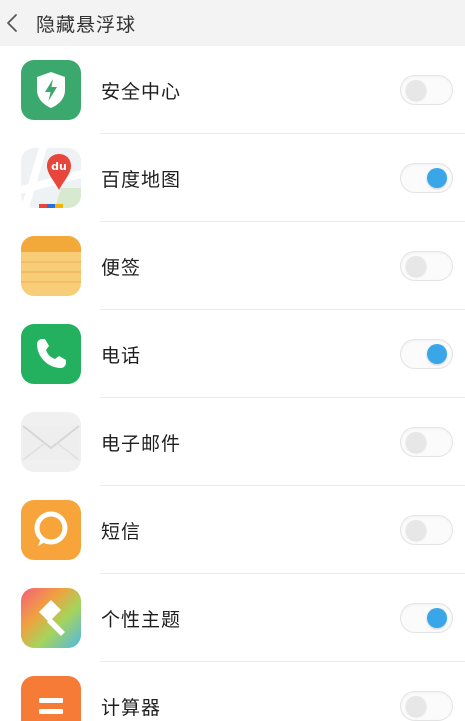 This screenshot has width=465, height=721. What do you see at coordinates (51, 90) in the screenshot?
I see `security-shield-icon` at bounding box center [51, 90].